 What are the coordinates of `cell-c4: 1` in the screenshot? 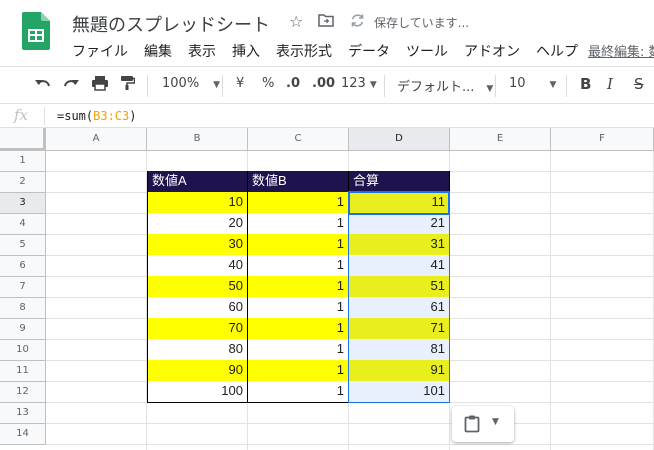 It's located at (298, 224).